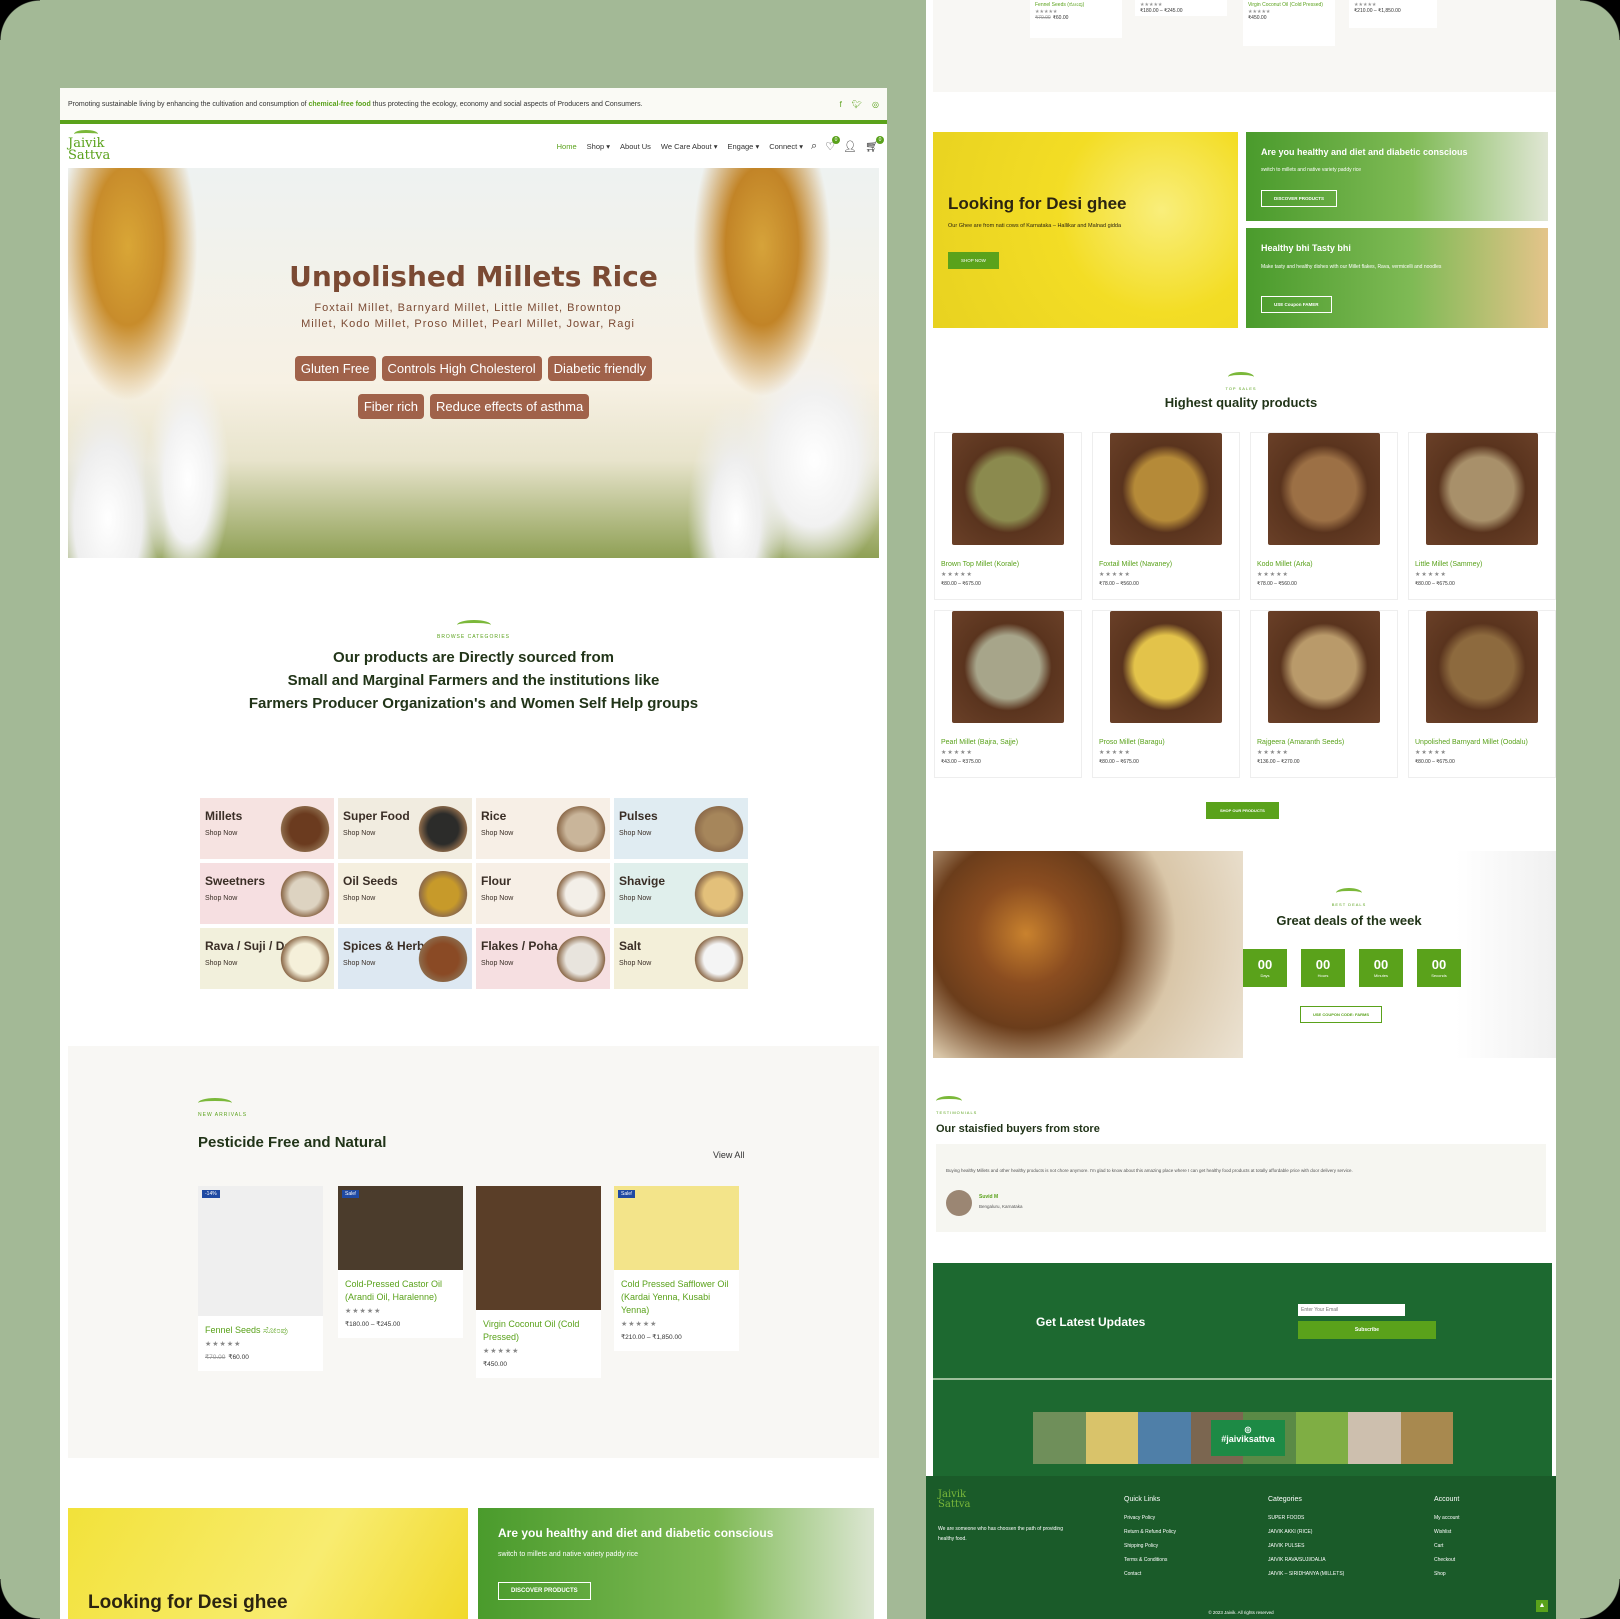  What do you see at coordinates (1181, 8) in the screenshot?
I see `product-card: ★★★★★ ₹180.00 – ₹245.00` at bounding box center [1181, 8].